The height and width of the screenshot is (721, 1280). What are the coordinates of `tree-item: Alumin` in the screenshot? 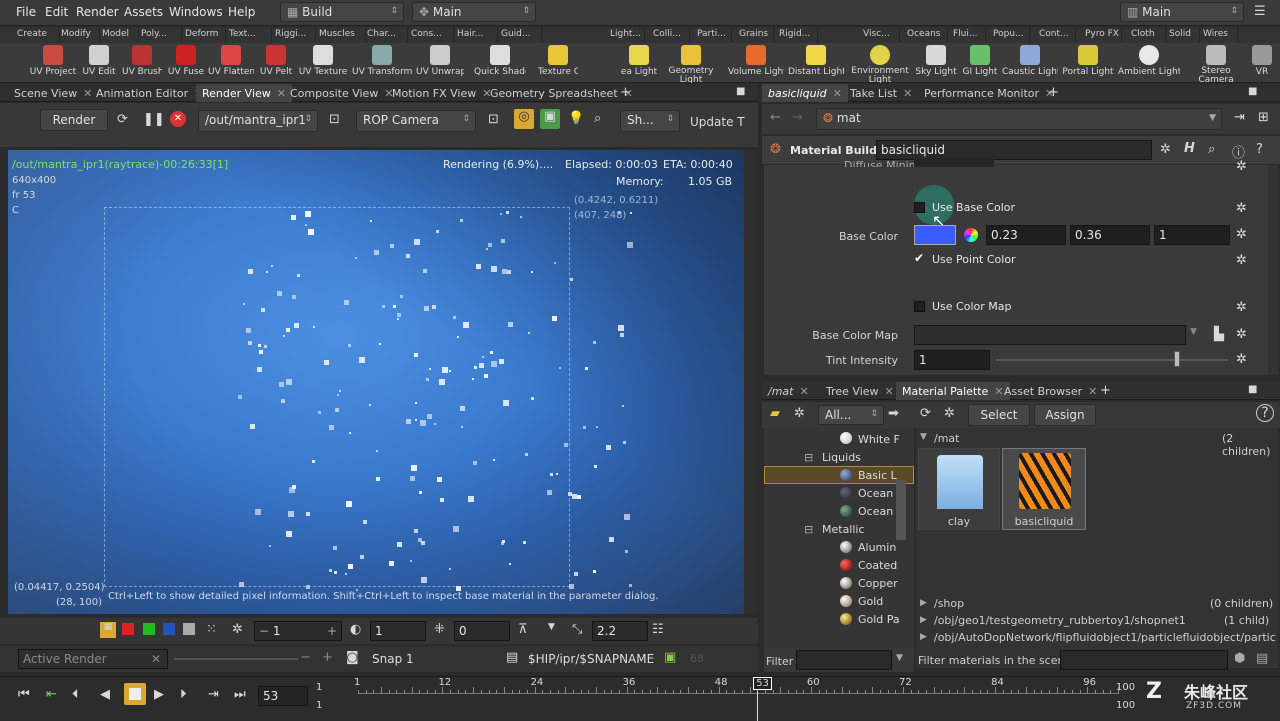 It's located at (877, 547).